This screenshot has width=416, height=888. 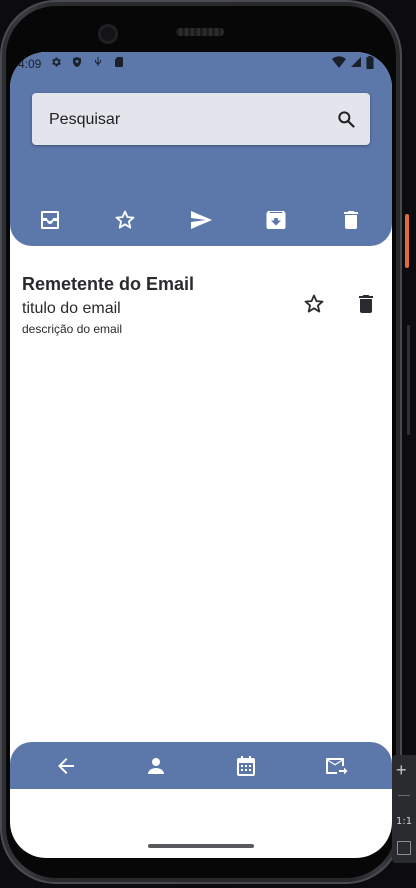 What do you see at coordinates (30, 64) in the screenshot?
I see `status-time: 4:09` at bounding box center [30, 64].